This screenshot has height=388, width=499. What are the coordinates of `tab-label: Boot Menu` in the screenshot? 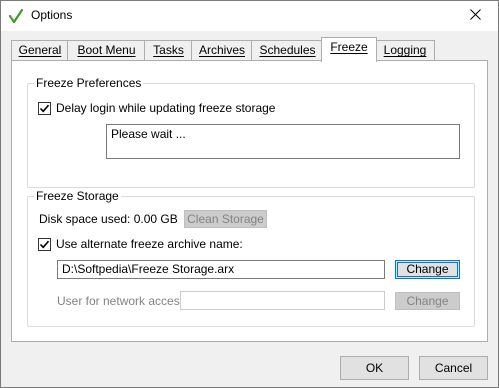 It's located at (106, 50).